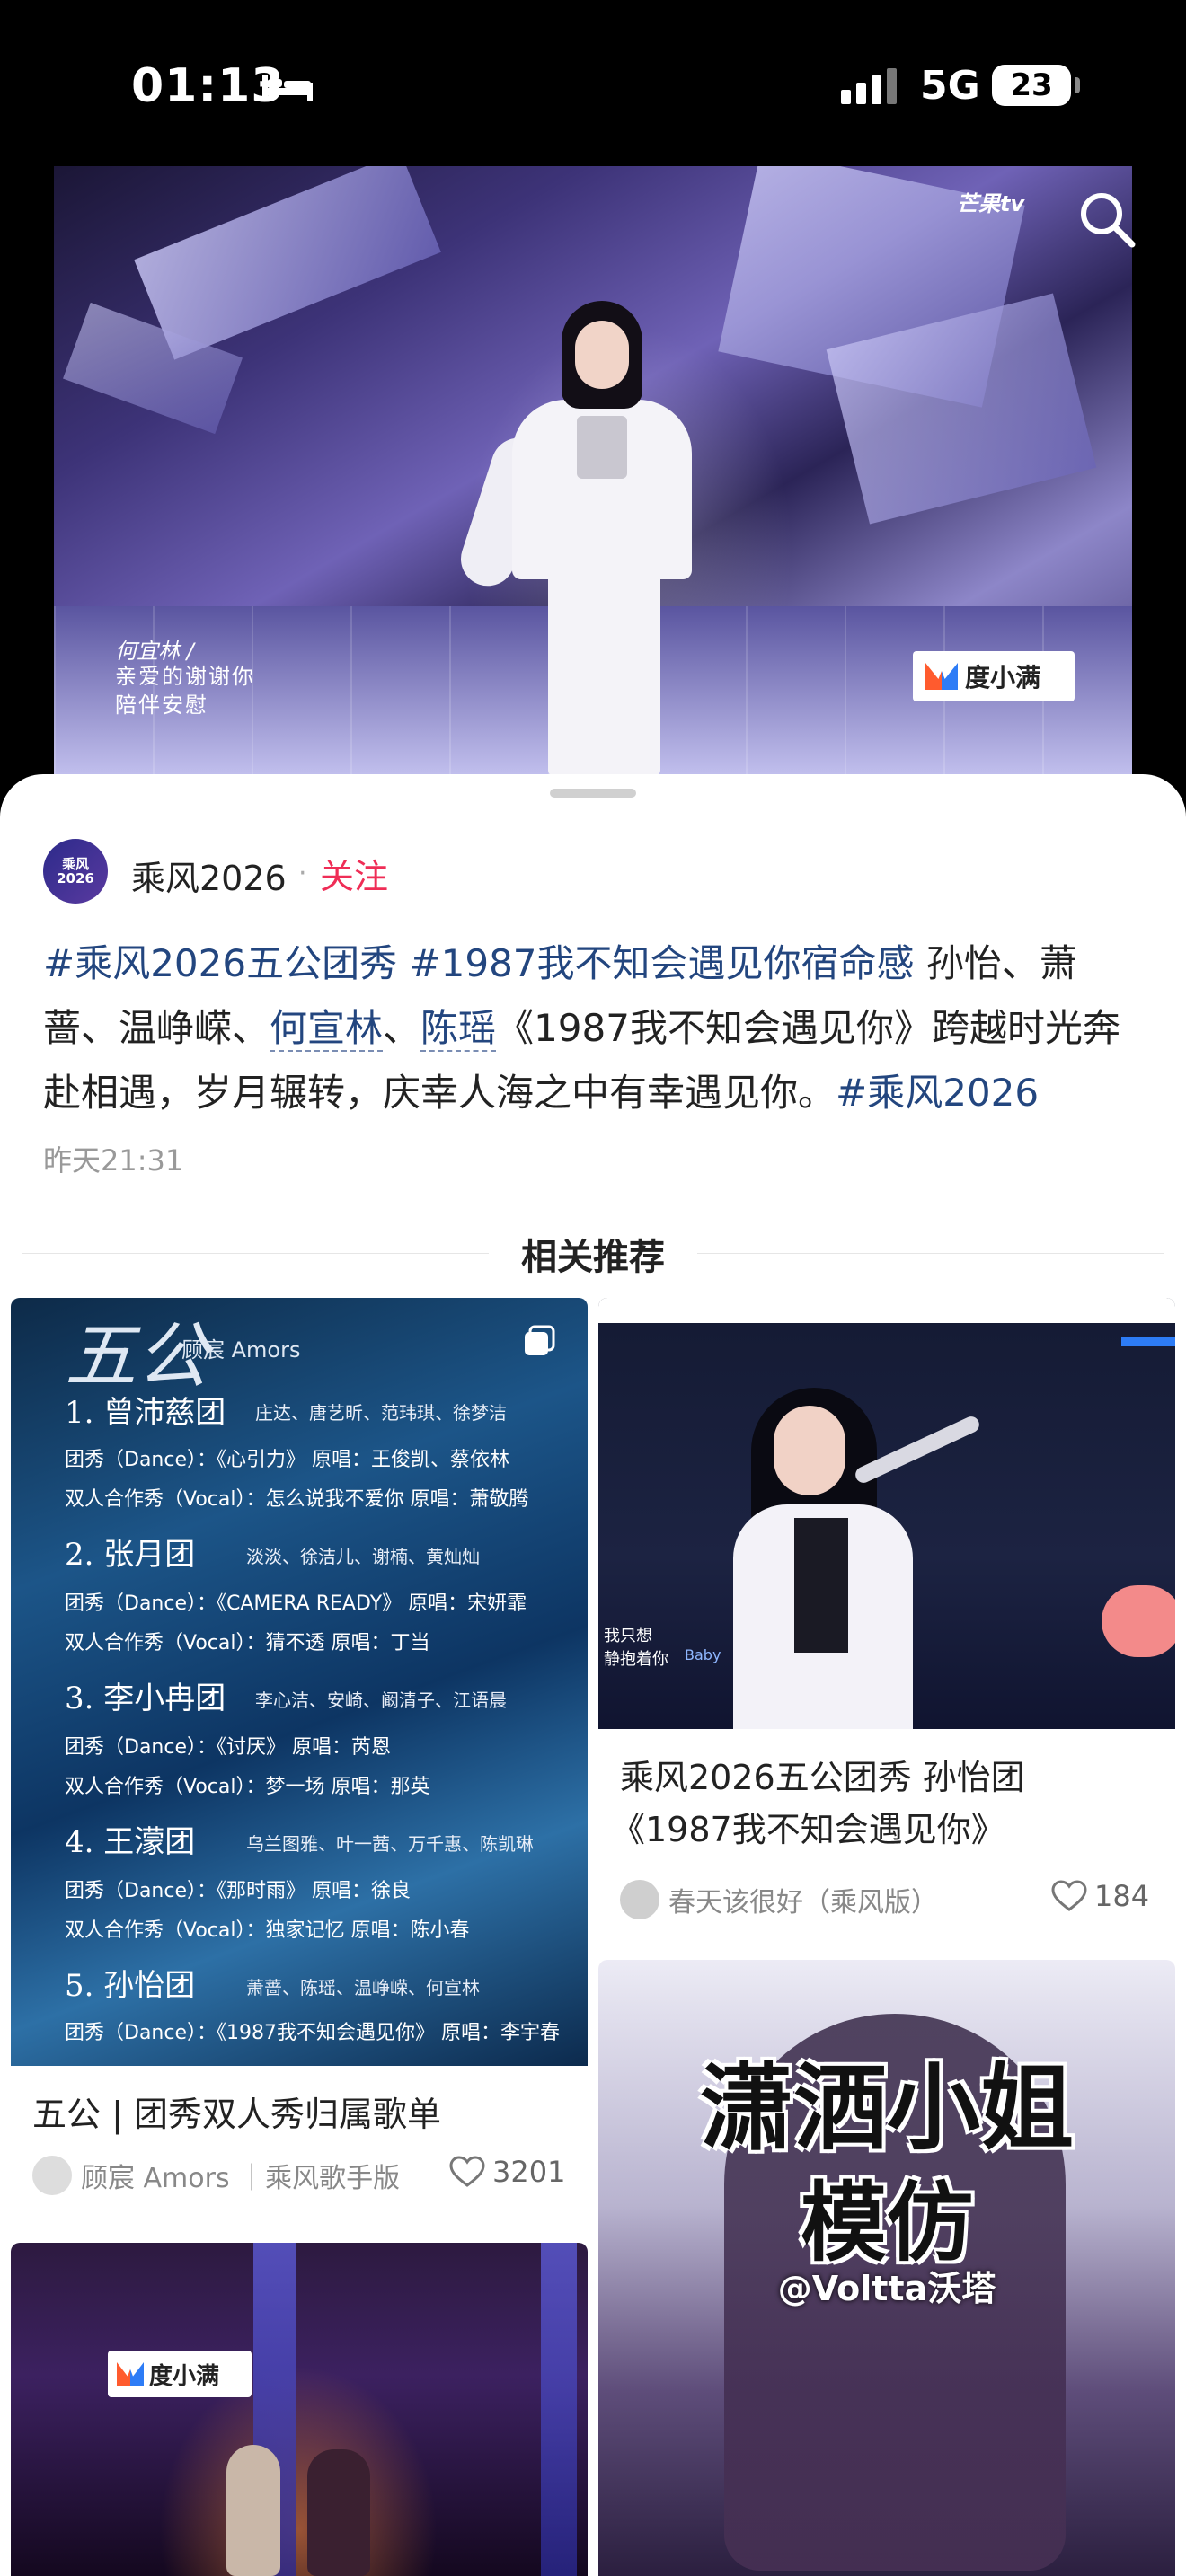 The image size is (1186, 2576). What do you see at coordinates (1148, 1341) in the screenshot?
I see `thumb-accent` at bounding box center [1148, 1341].